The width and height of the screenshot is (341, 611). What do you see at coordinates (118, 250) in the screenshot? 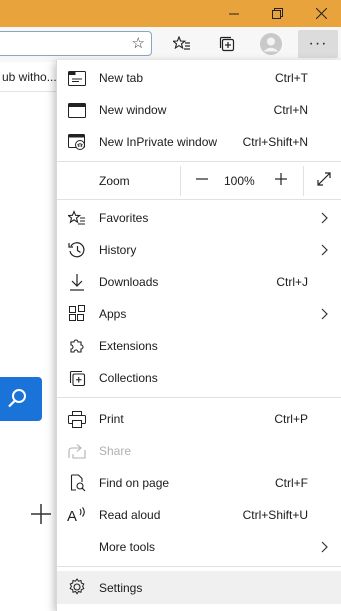
I see `menu-item-label: History` at bounding box center [118, 250].